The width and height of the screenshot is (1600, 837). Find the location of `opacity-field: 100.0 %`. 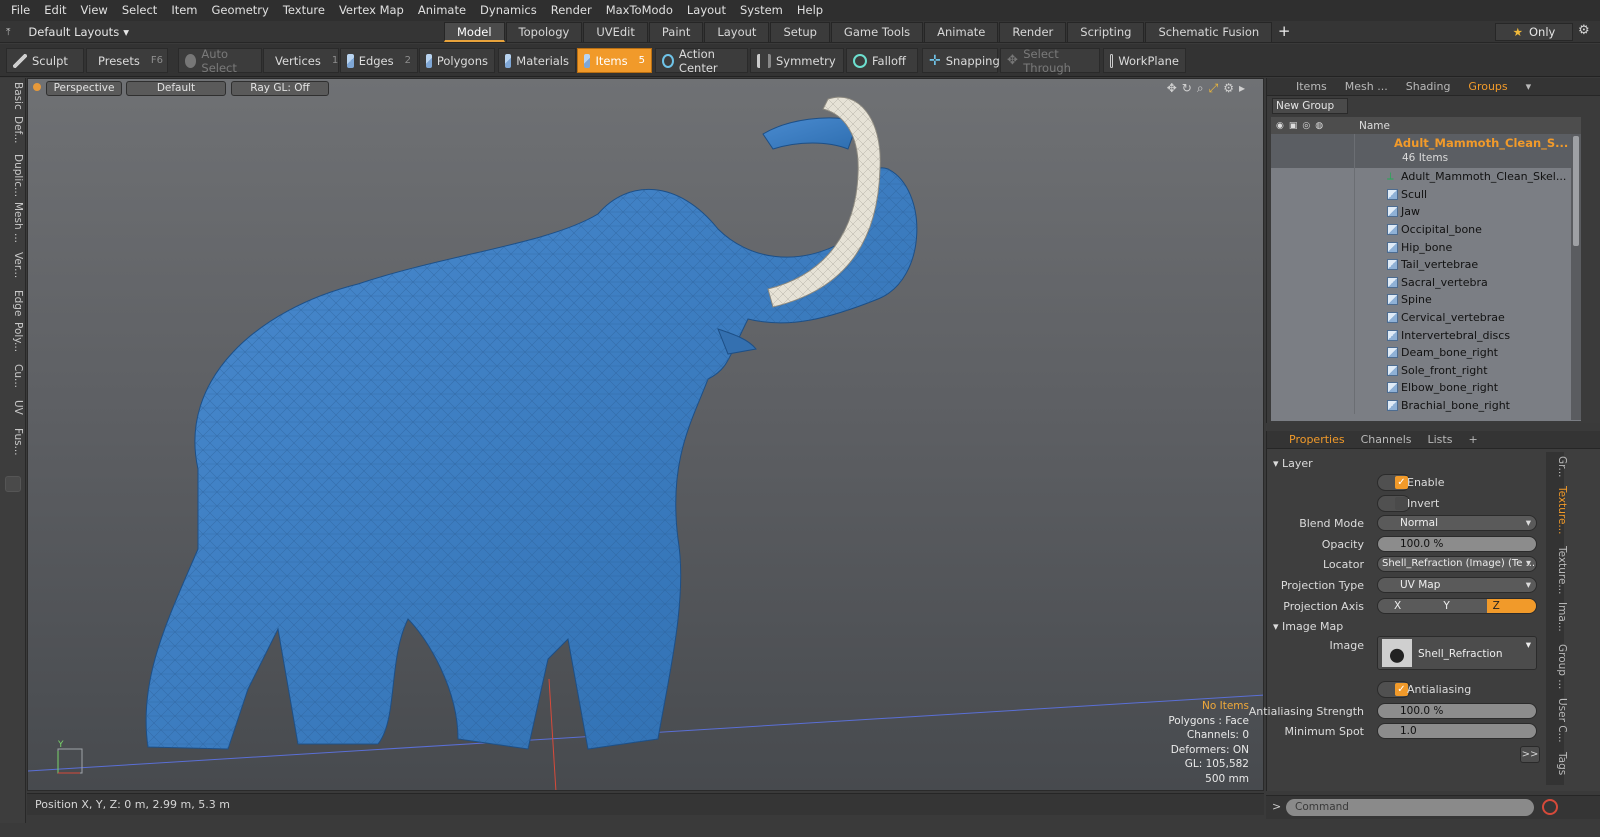

opacity-field: 100.0 % is located at coordinates (1457, 544).